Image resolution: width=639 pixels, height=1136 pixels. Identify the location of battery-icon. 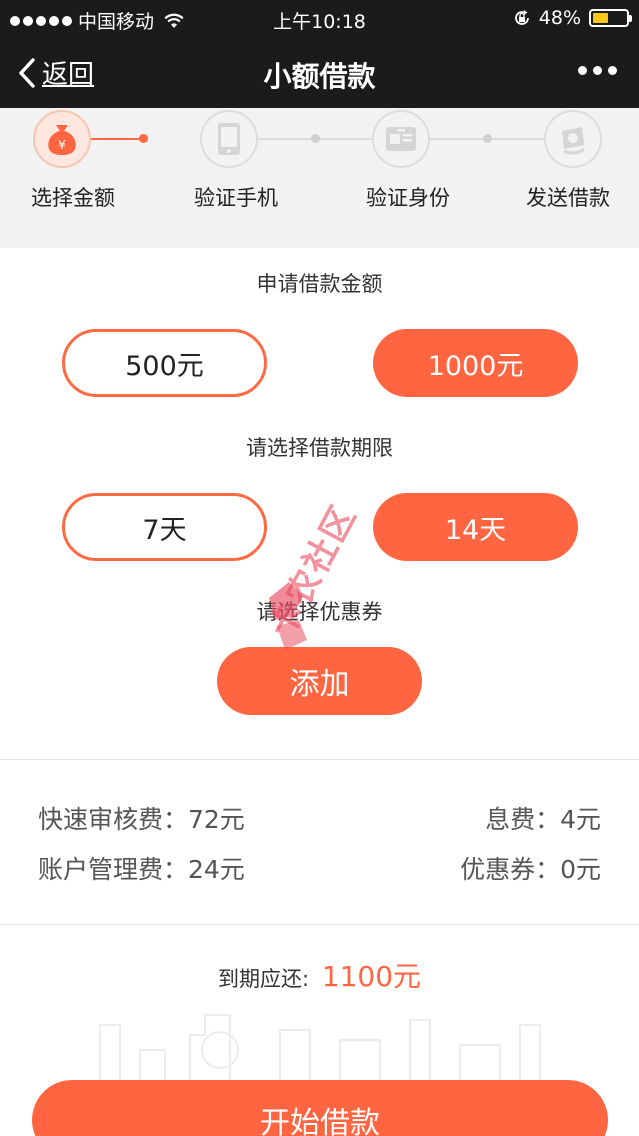
(610, 18).